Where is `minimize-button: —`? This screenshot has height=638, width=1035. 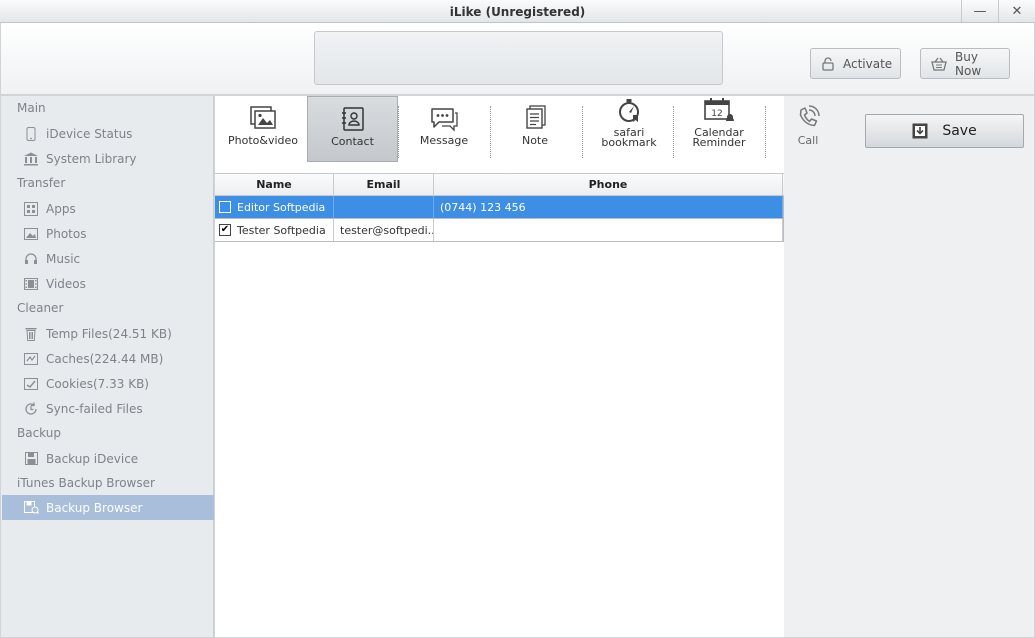
minimize-button: — is located at coordinates (979, 11).